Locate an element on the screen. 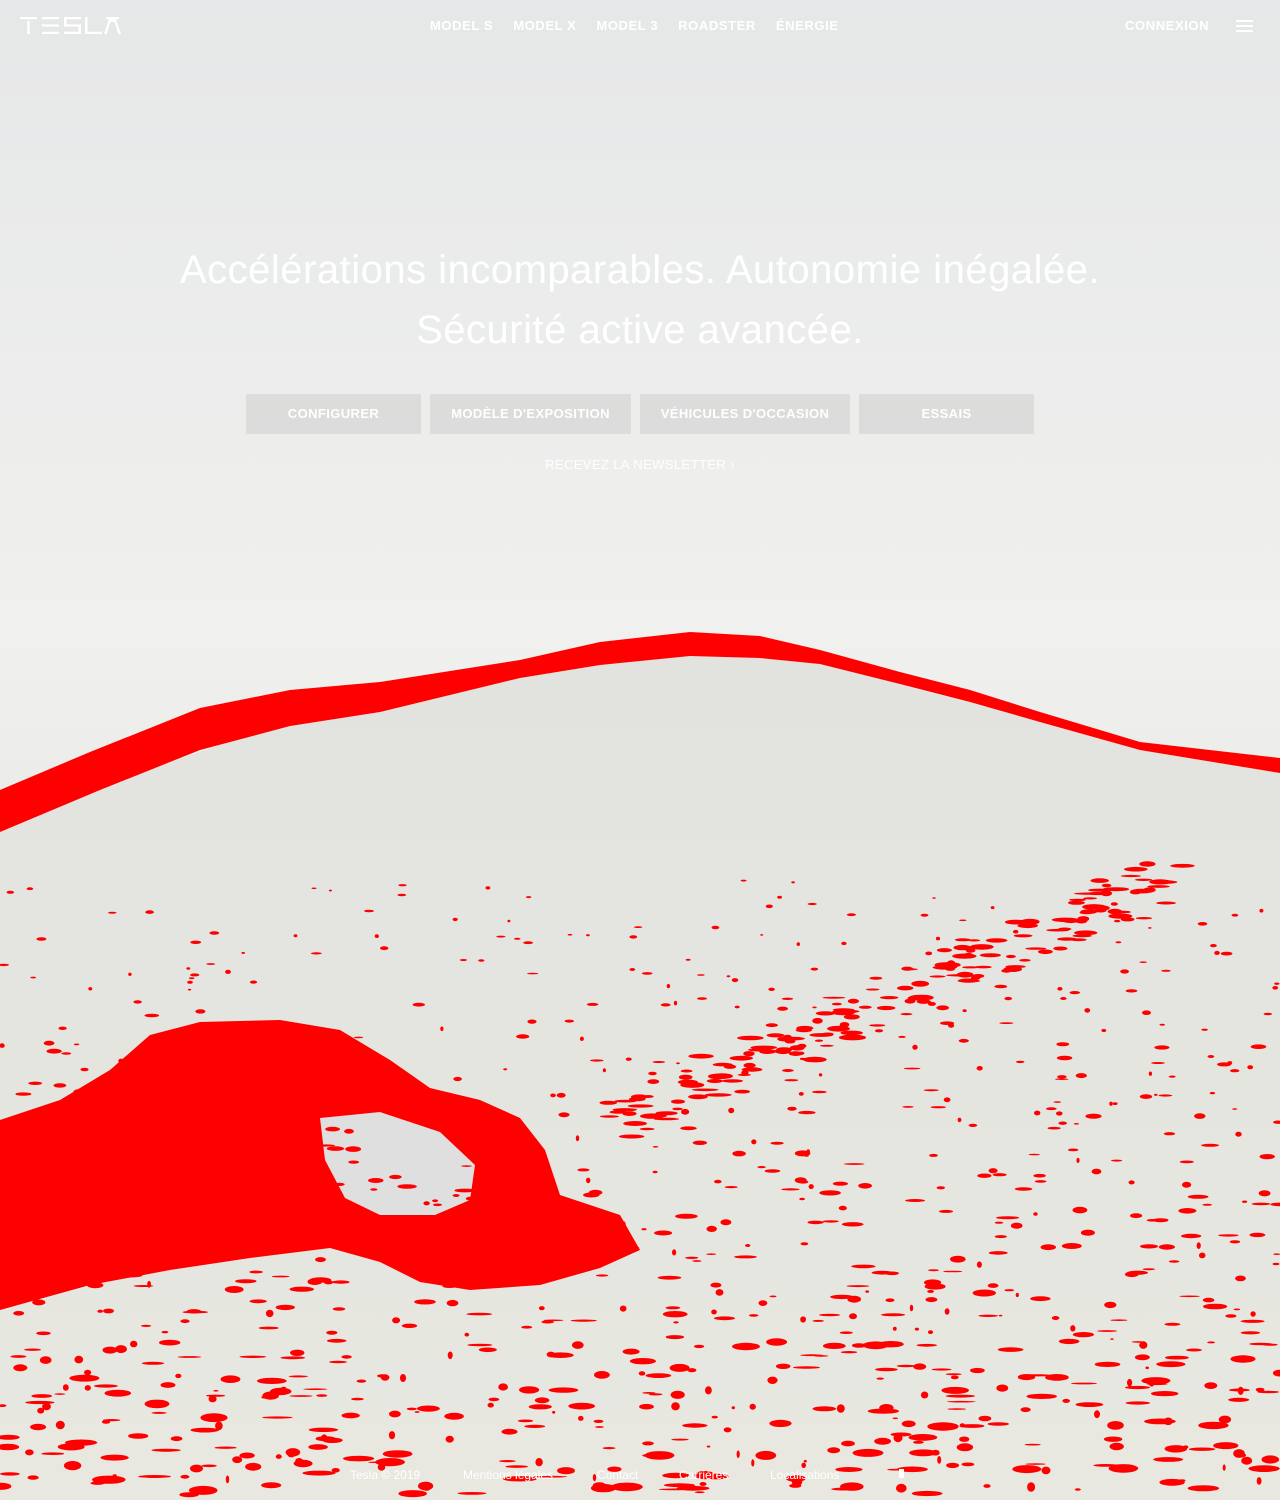 This screenshot has height=1500, width=1280. configure-button: CONFIGURER is located at coordinates (333, 414).